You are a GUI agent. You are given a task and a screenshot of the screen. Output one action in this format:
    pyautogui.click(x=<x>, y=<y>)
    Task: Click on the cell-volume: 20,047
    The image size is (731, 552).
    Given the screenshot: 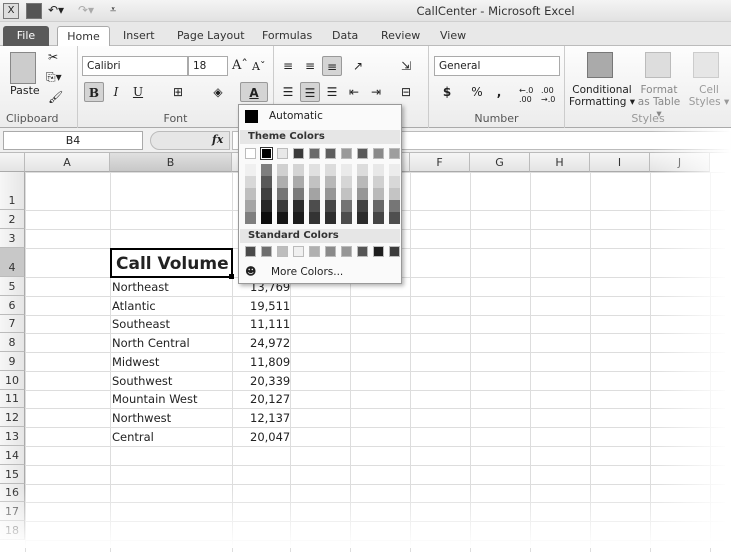 What is the action you would take?
    pyautogui.click(x=261, y=436)
    